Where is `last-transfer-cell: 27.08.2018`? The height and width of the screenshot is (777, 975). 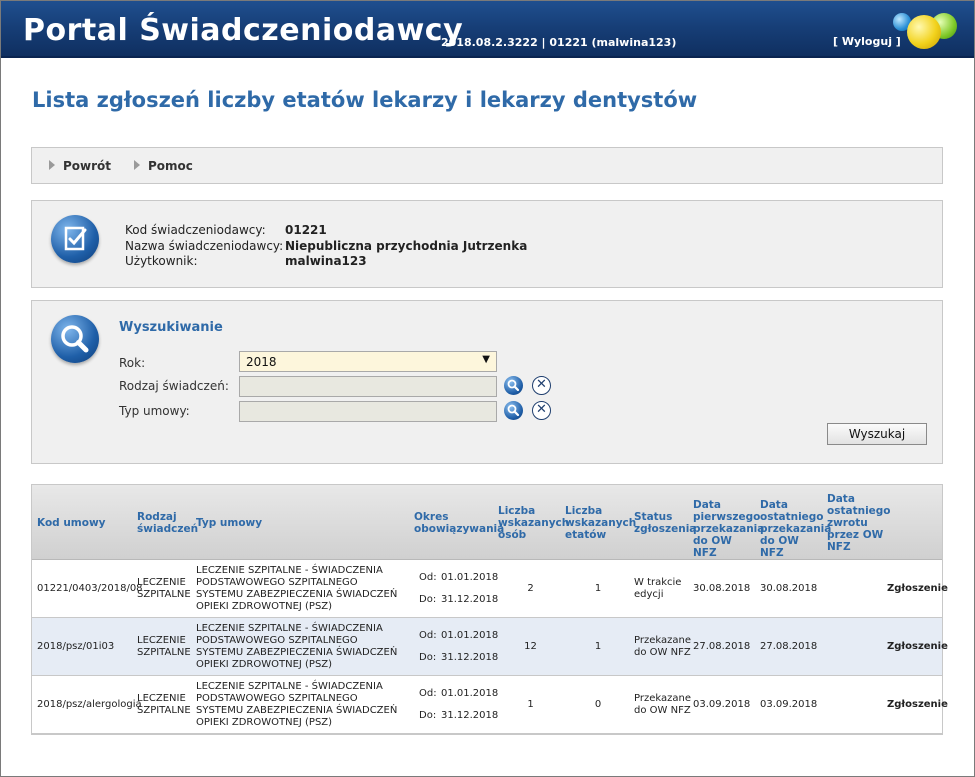 last-transfer-cell: 27.08.2018 is located at coordinates (789, 646).